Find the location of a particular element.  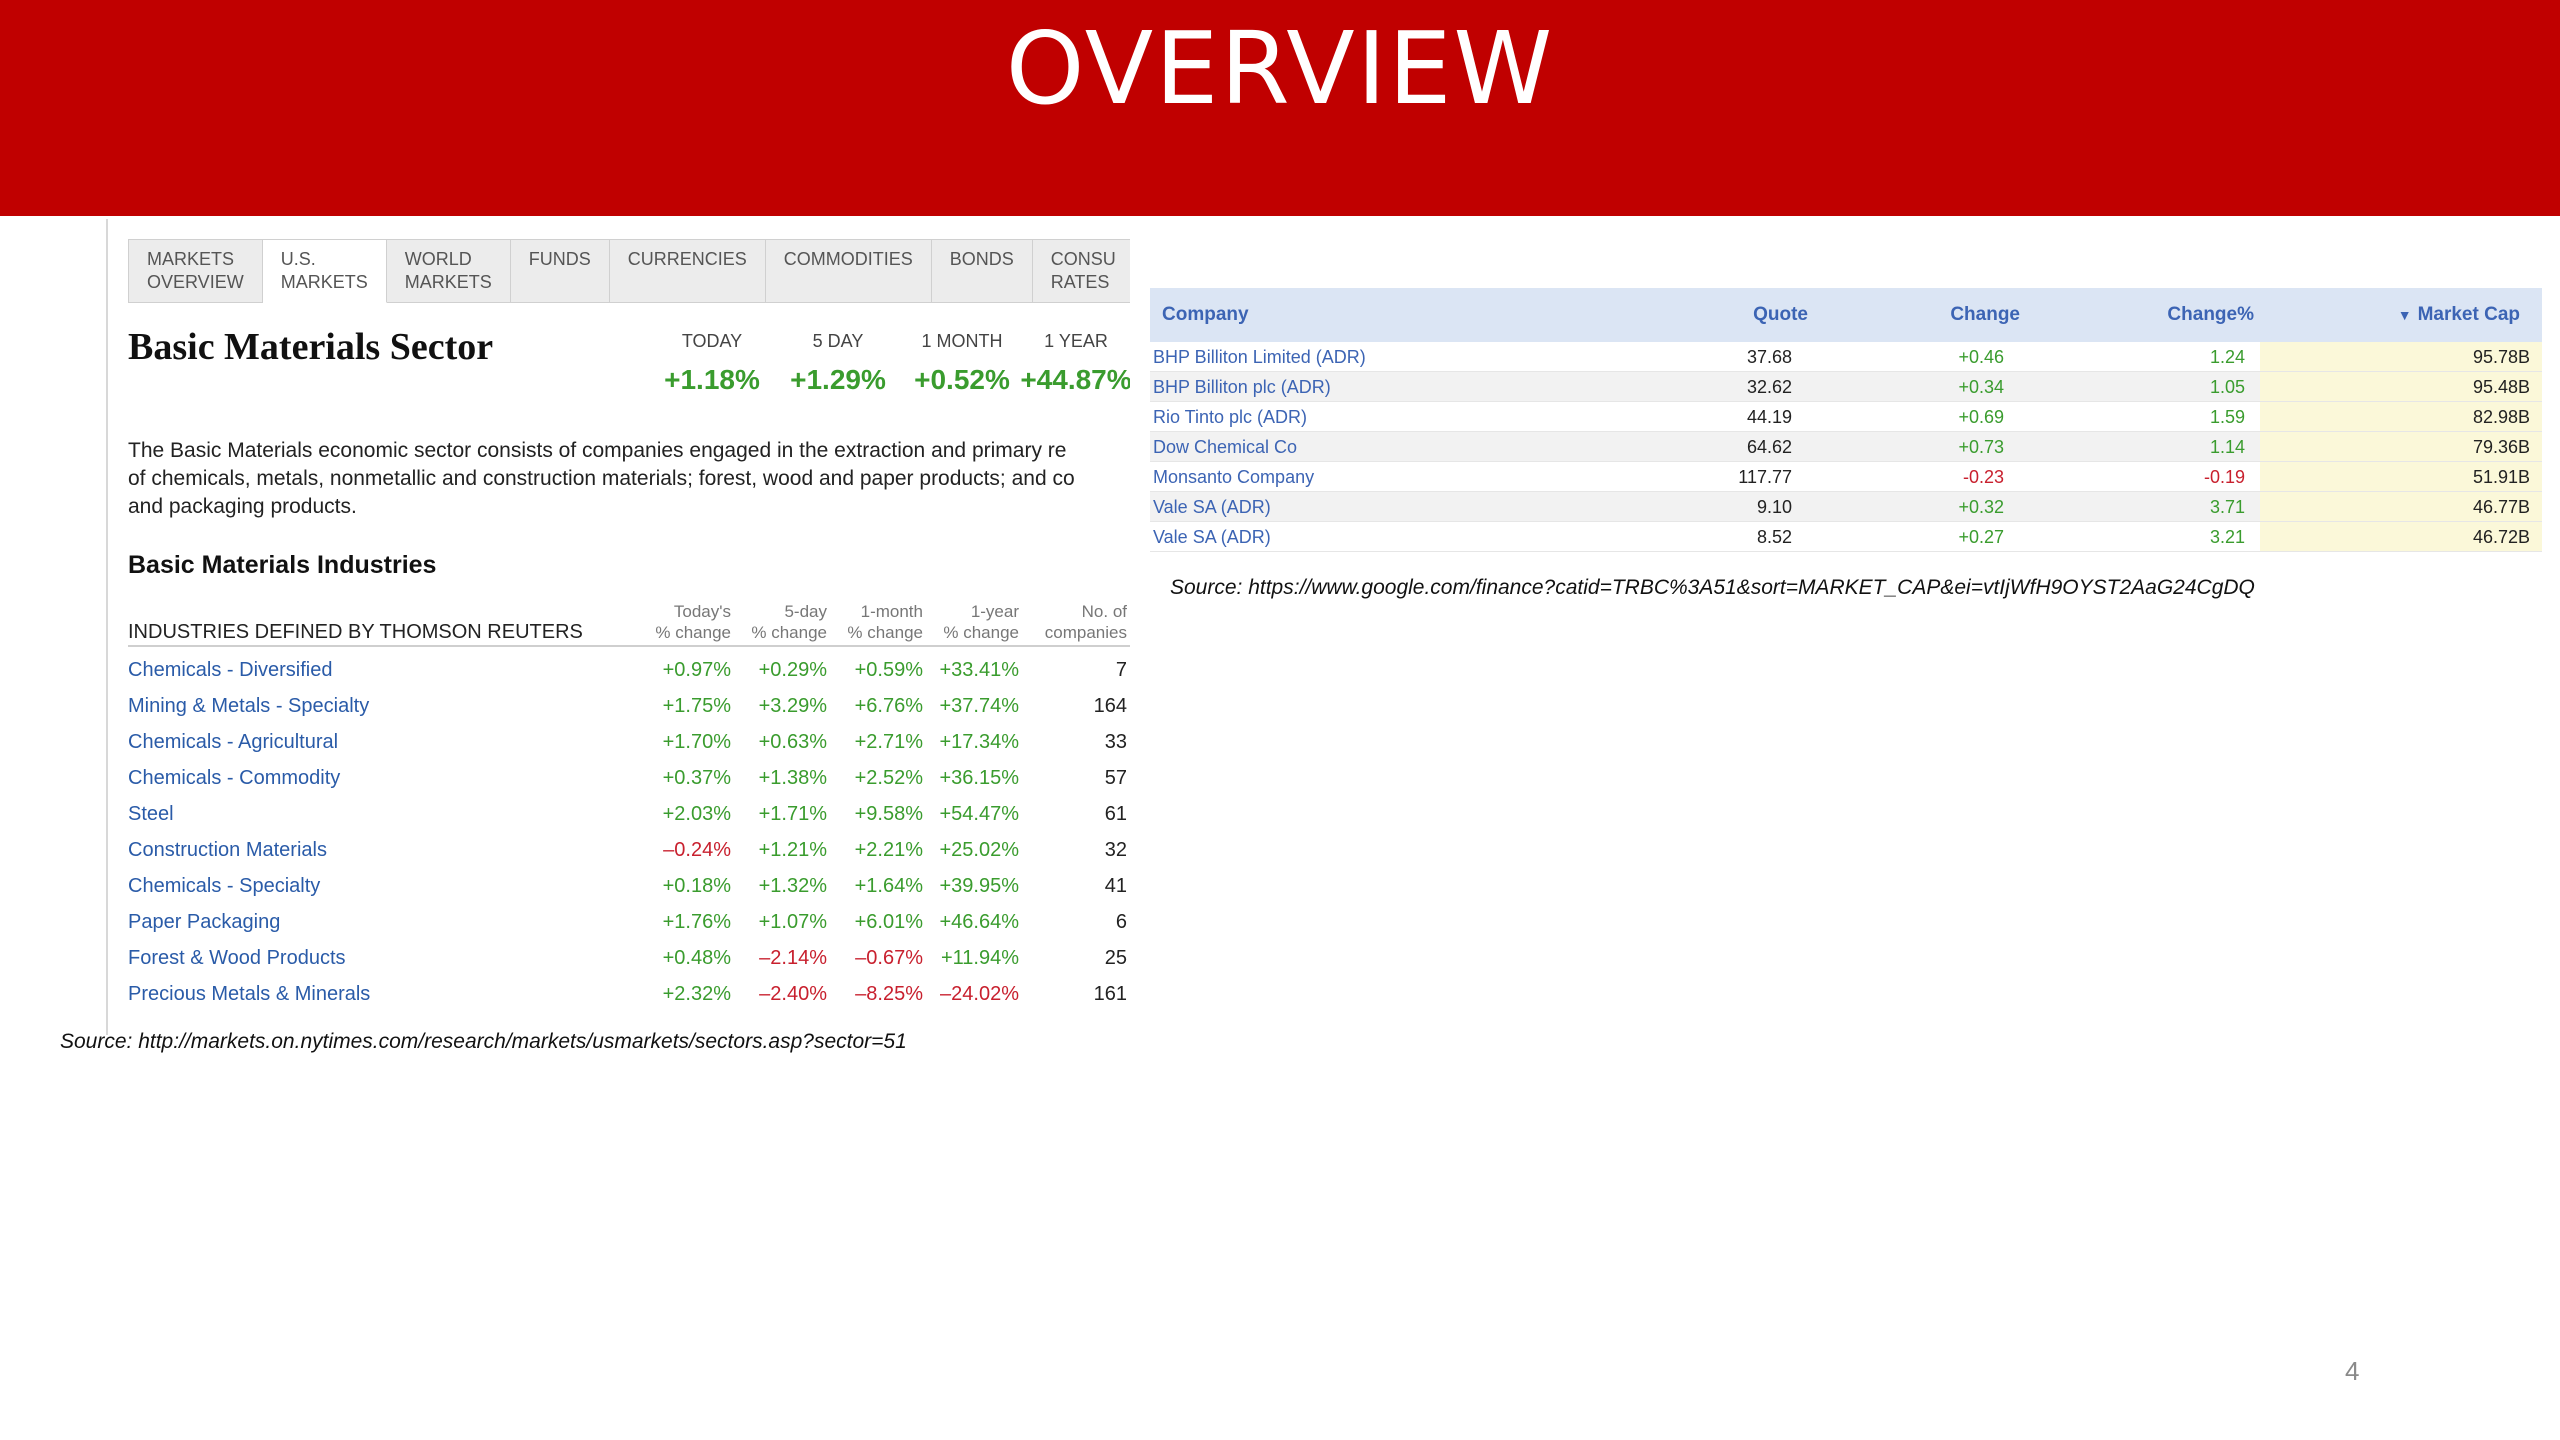

industry-d5-change: –2.14% is located at coordinates (793, 958).